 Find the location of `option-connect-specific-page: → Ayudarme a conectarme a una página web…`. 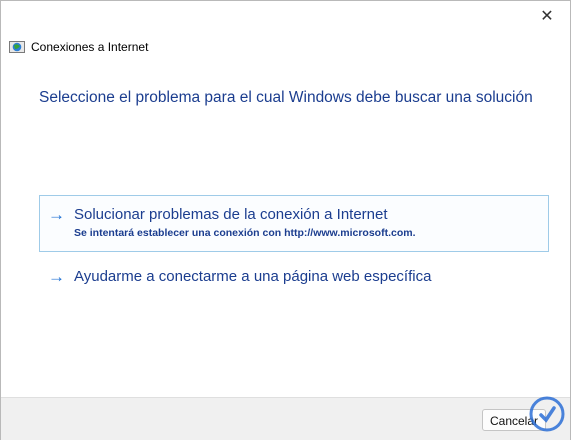

option-connect-specific-page: → Ayudarme a conectarme a una página web… is located at coordinates (294, 277).